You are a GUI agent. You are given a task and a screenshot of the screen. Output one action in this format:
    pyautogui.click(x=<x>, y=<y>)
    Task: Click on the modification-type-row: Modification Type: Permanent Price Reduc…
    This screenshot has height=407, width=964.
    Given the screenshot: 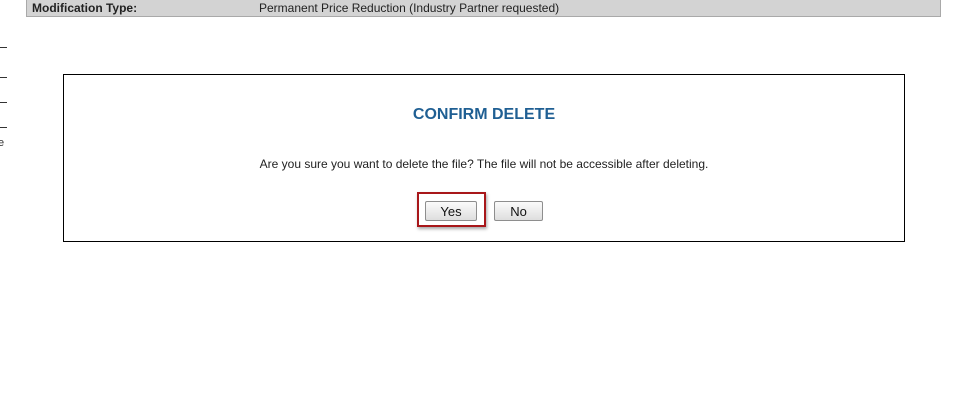 What is the action you would take?
    pyautogui.click(x=483, y=8)
    